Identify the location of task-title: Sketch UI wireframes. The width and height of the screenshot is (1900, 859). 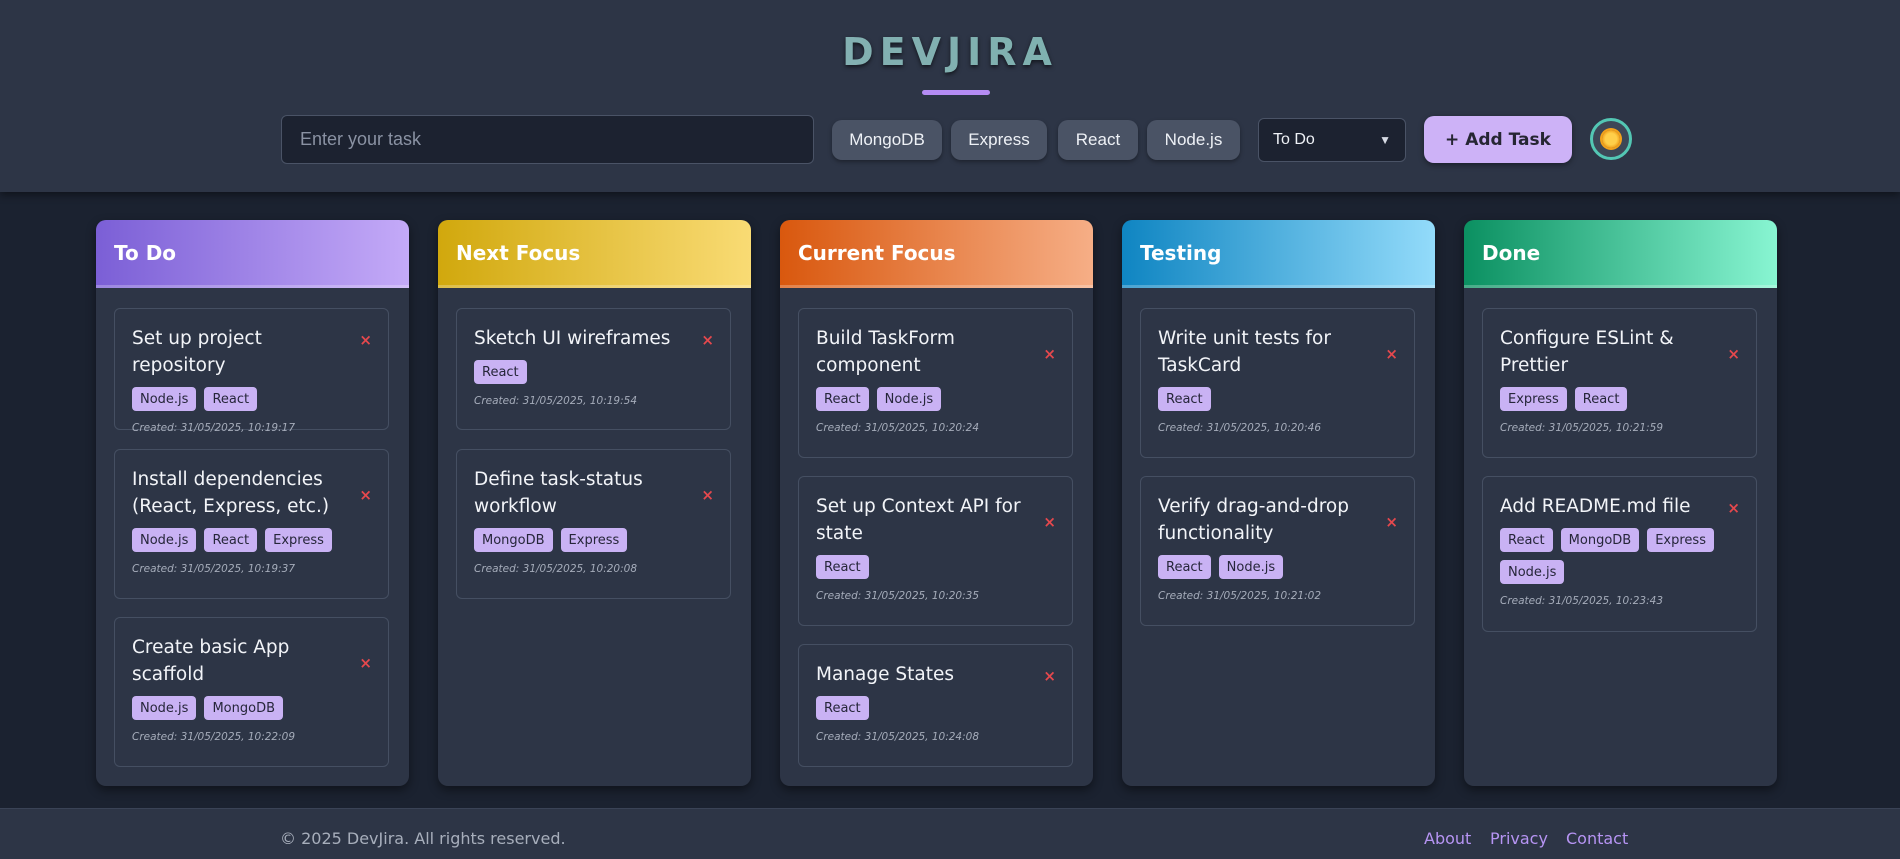
(572, 338).